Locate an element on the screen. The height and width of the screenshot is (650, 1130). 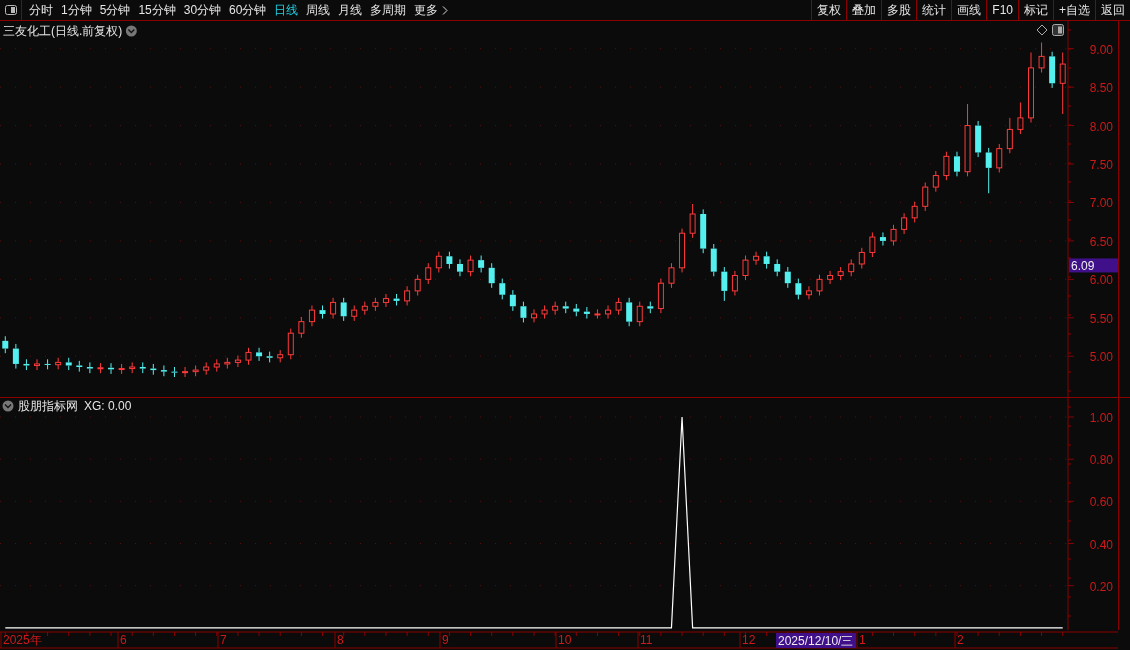
axis-label: 1.00 is located at coordinates (1101, 418).